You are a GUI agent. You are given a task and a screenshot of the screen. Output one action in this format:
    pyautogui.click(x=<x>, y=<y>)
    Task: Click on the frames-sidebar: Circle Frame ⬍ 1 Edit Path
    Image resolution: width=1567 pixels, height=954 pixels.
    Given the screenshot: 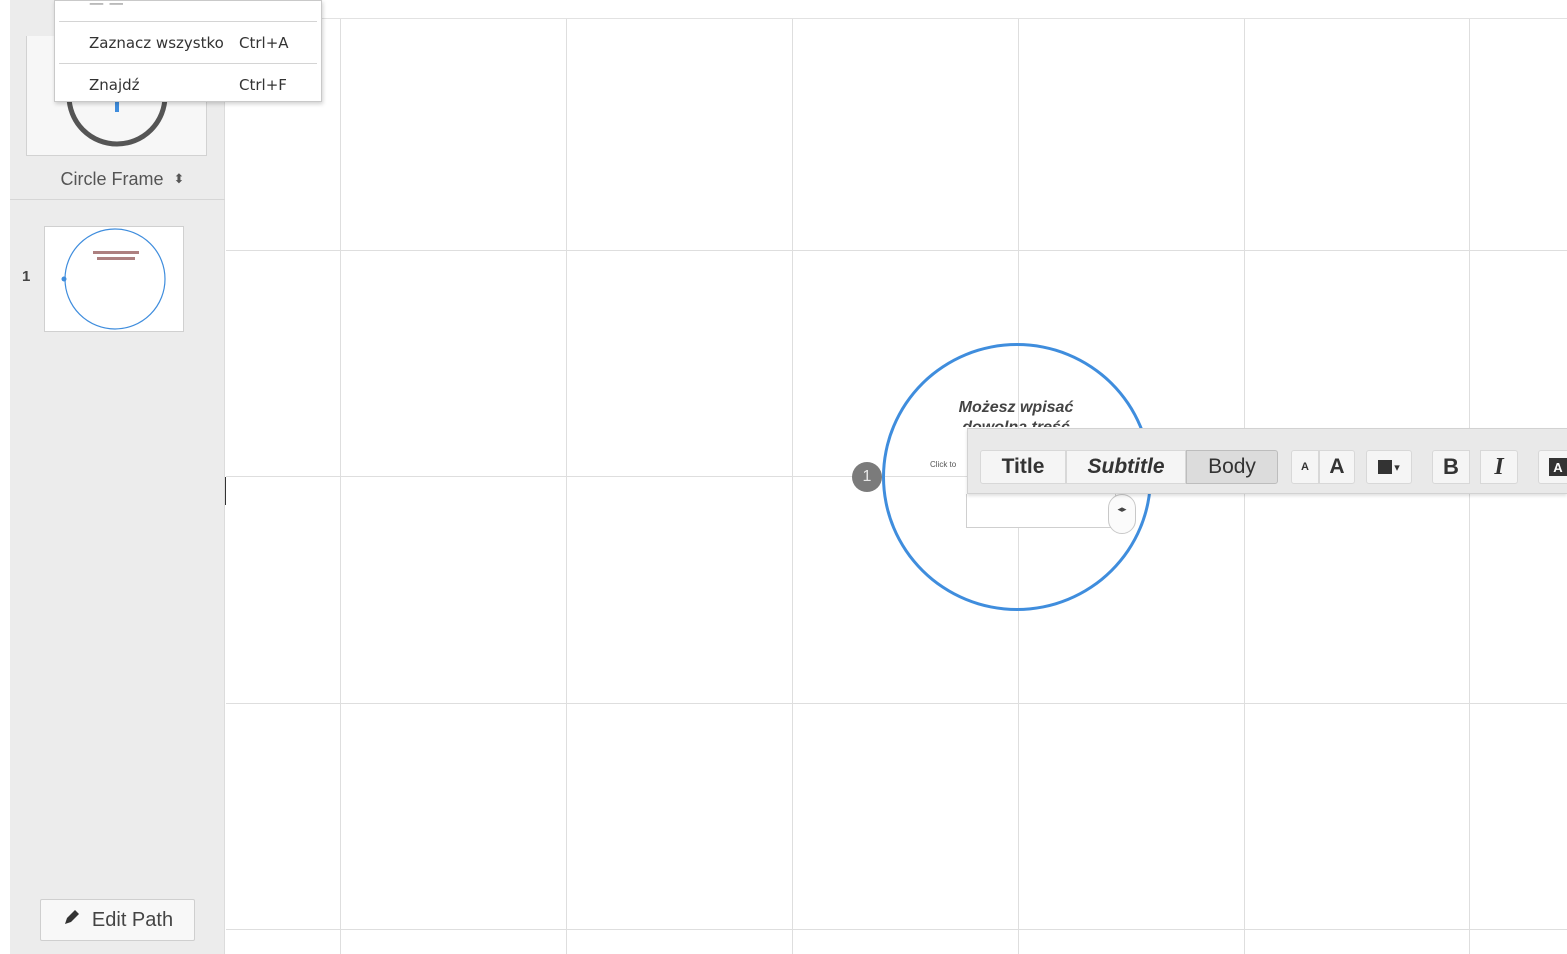 What is the action you would take?
    pyautogui.click(x=117, y=477)
    